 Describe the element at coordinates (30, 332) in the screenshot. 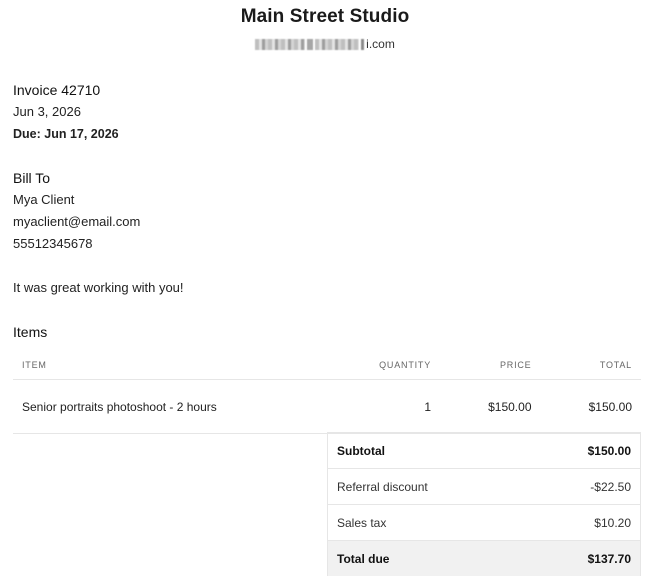

I see `items-heading: Items` at that location.